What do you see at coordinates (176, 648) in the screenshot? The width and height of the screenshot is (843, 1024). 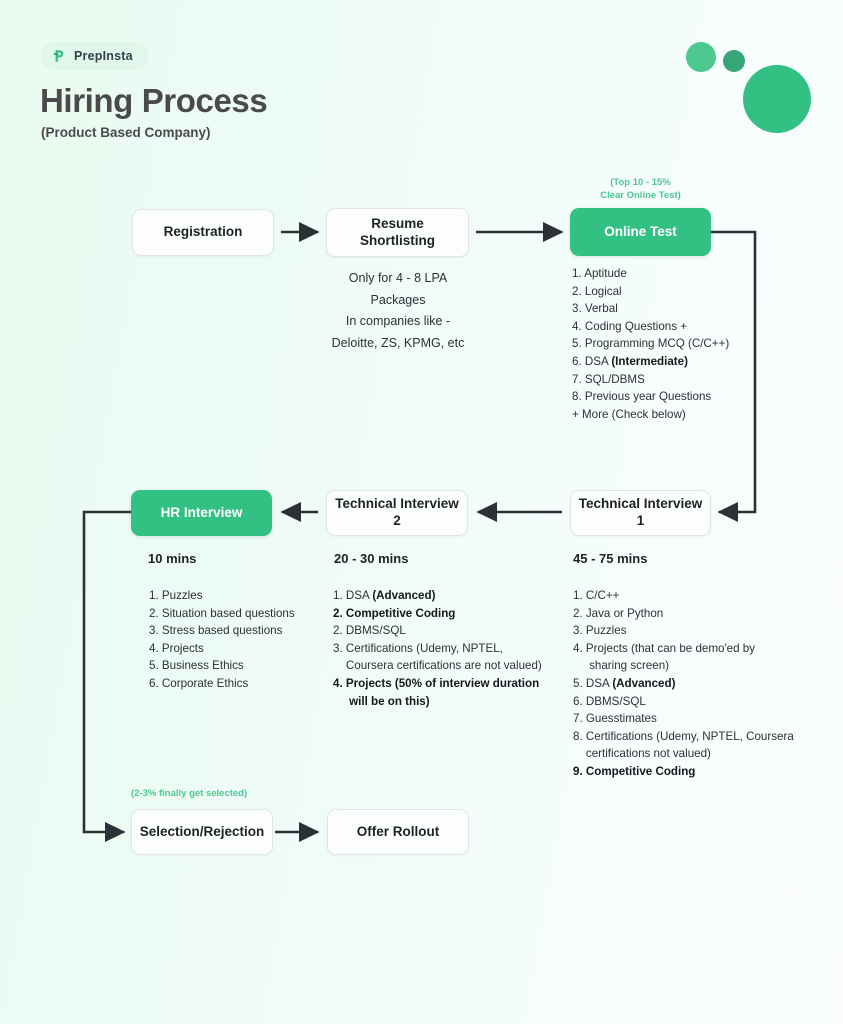 I see `list-item: 4. Projects` at bounding box center [176, 648].